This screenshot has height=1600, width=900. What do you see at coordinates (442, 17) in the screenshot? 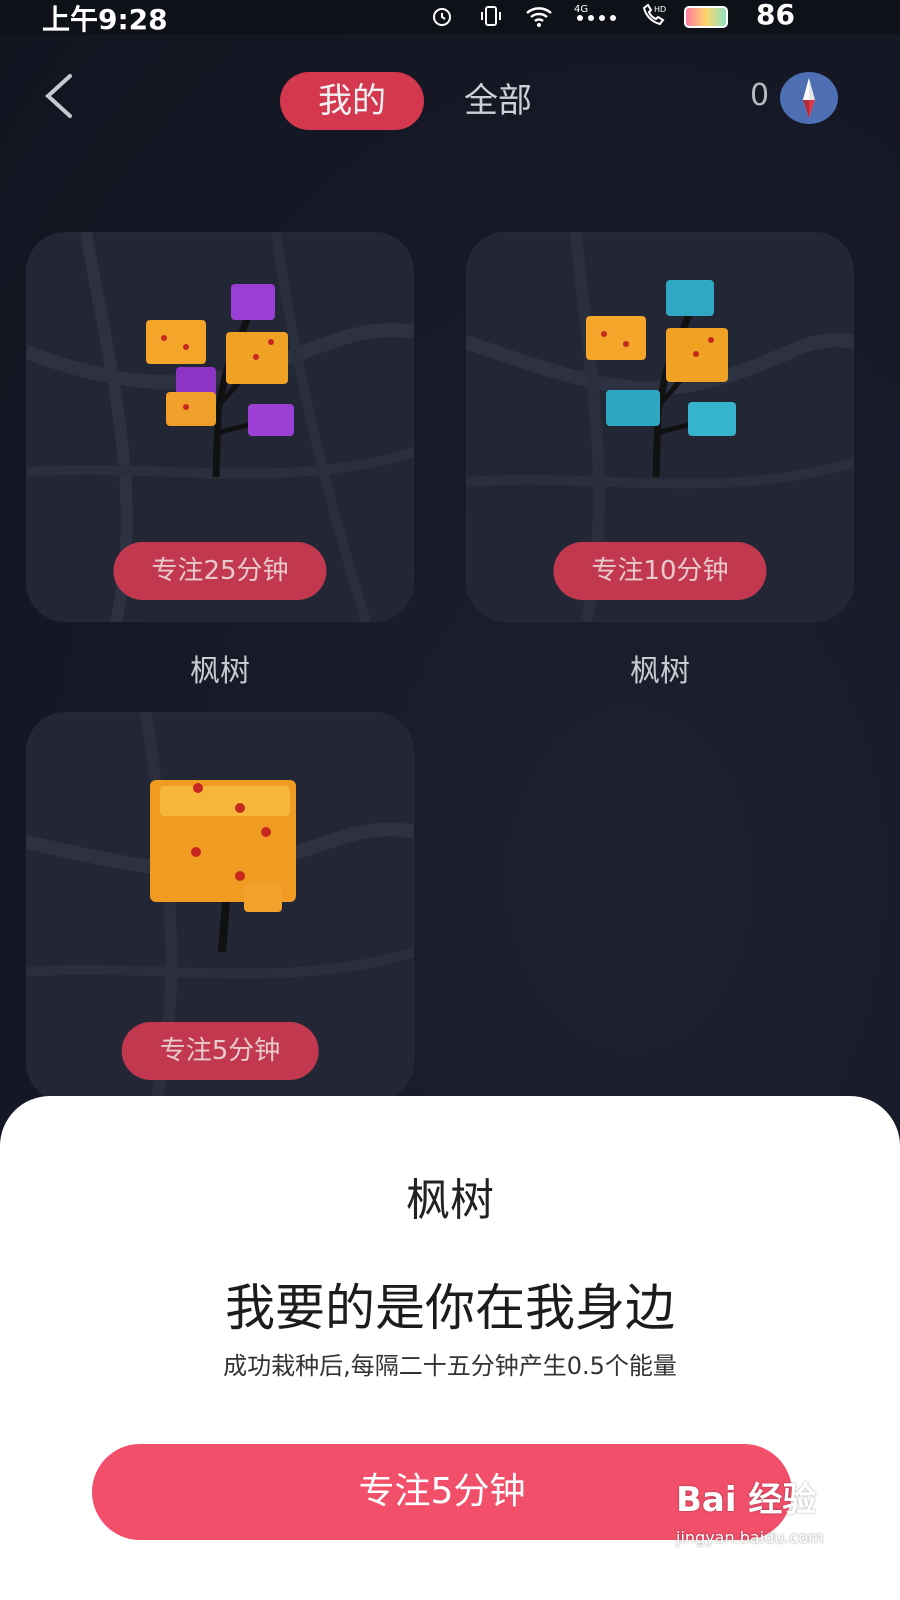
I see `alarm-icon` at bounding box center [442, 17].